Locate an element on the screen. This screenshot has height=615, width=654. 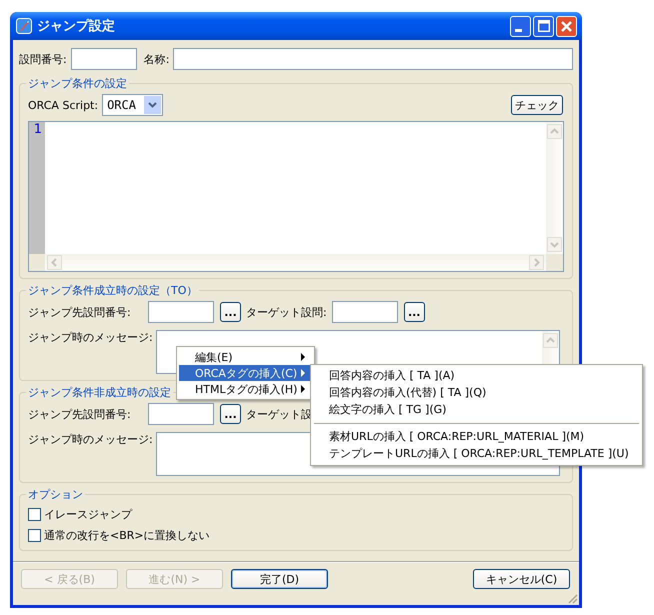
name-field is located at coordinates (373, 59).